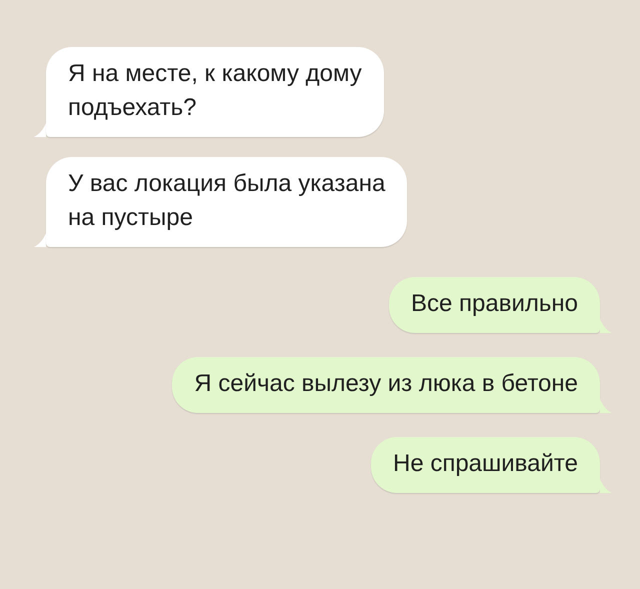  I want to click on message-bubble: У вас локация была указана на пустыре, so click(227, 202).